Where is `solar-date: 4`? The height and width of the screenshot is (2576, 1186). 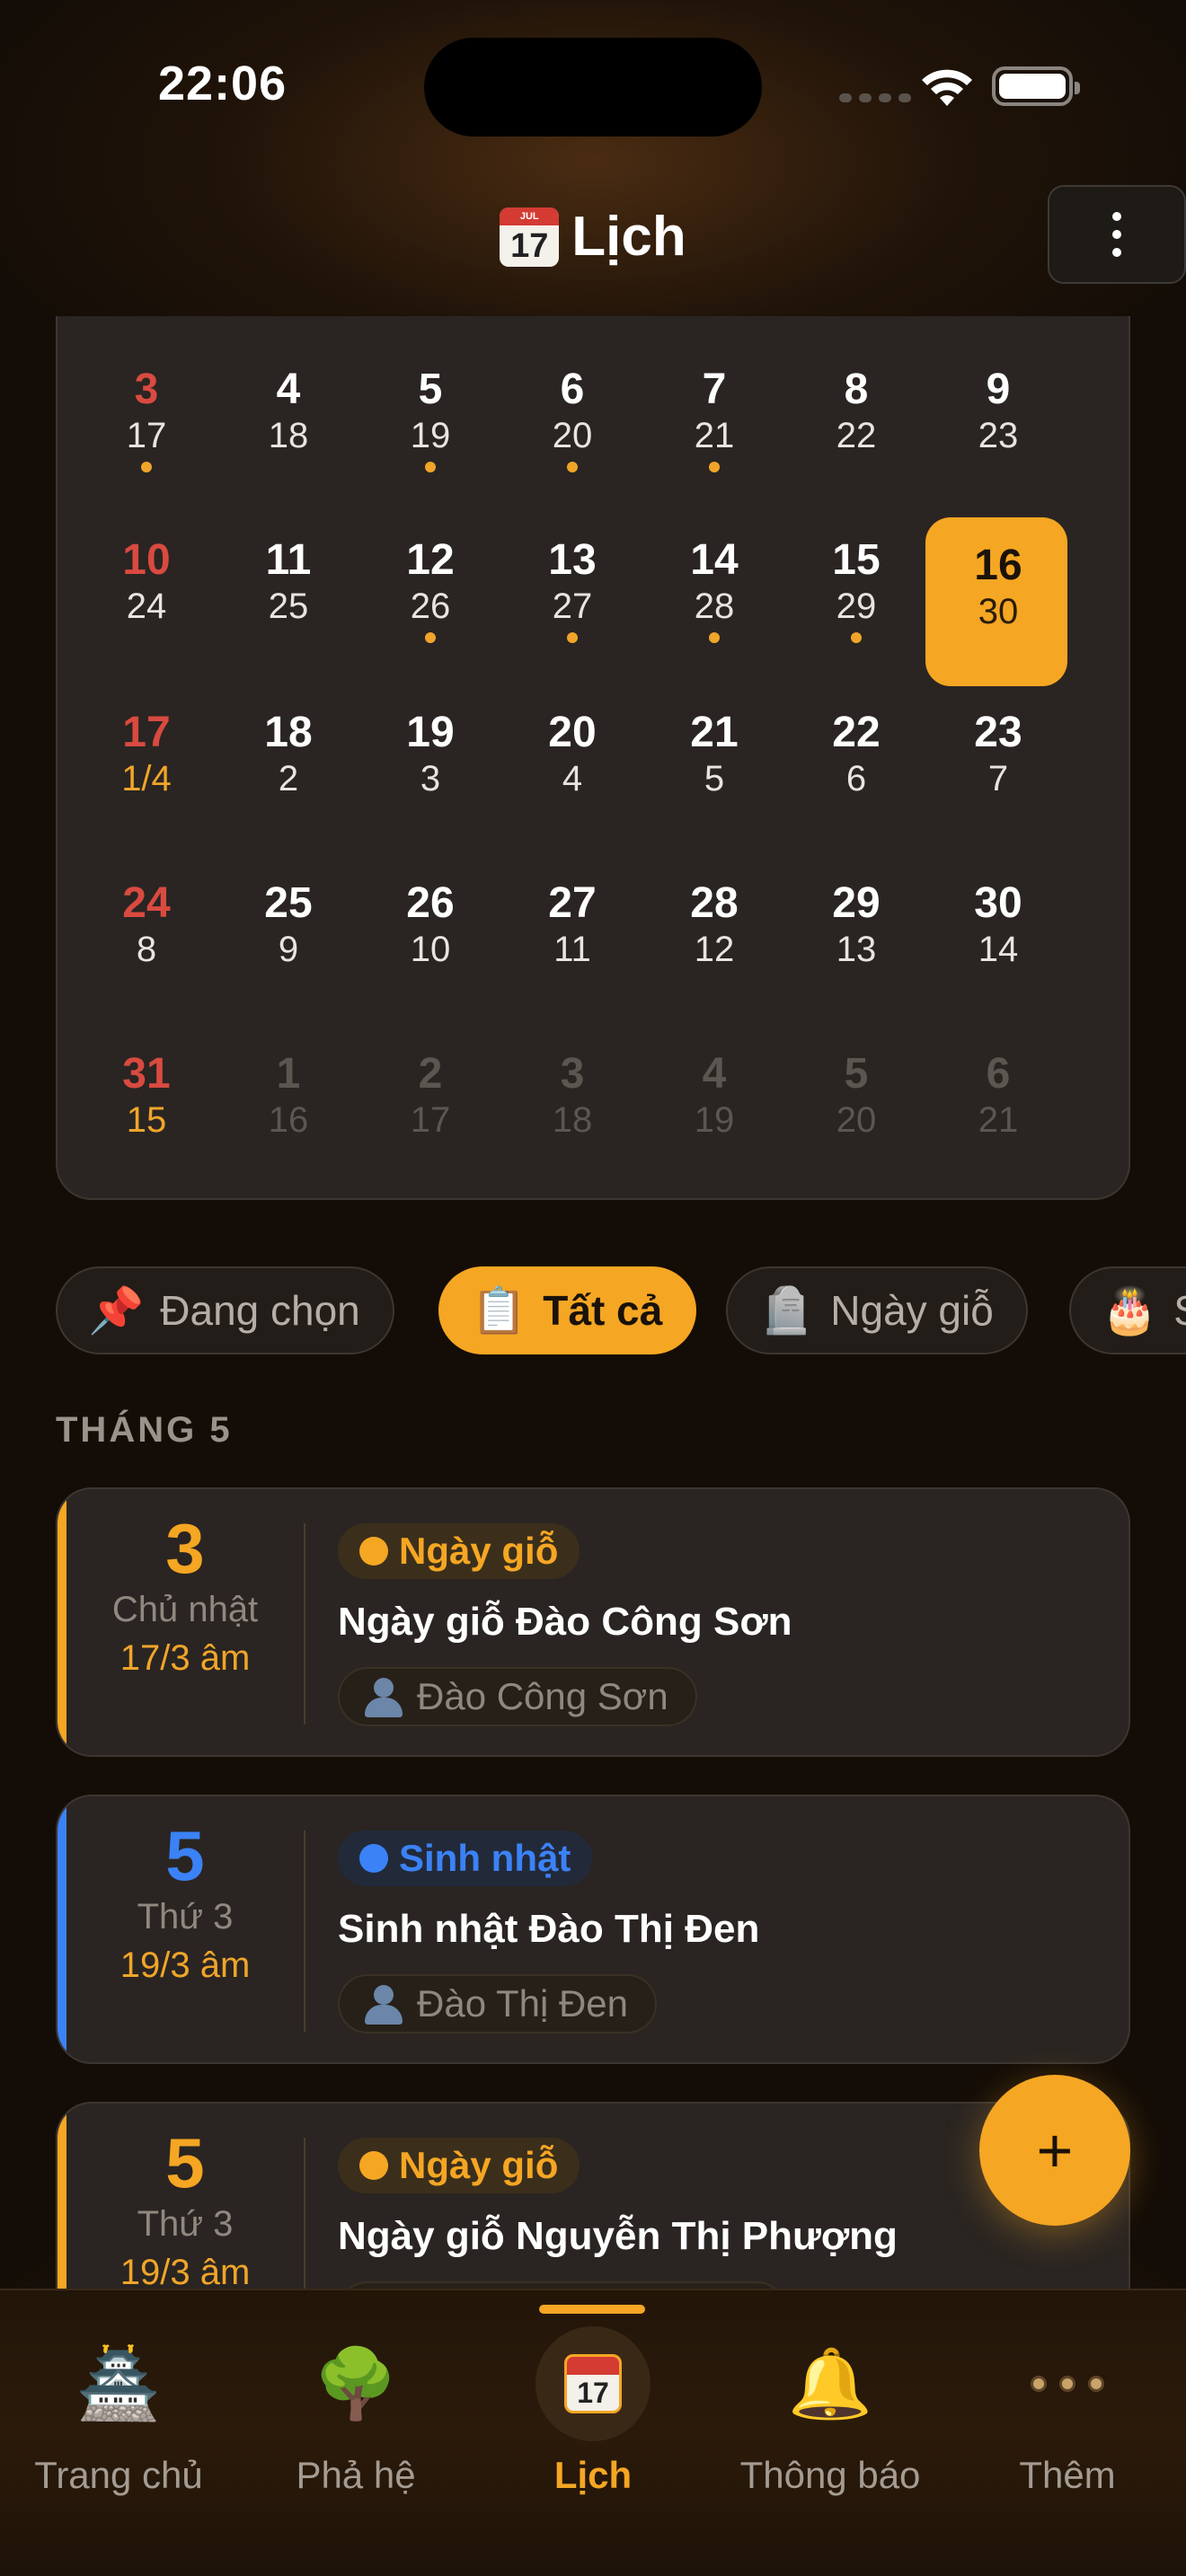 solar-date: 4 is located at coordinates (714, 1074).